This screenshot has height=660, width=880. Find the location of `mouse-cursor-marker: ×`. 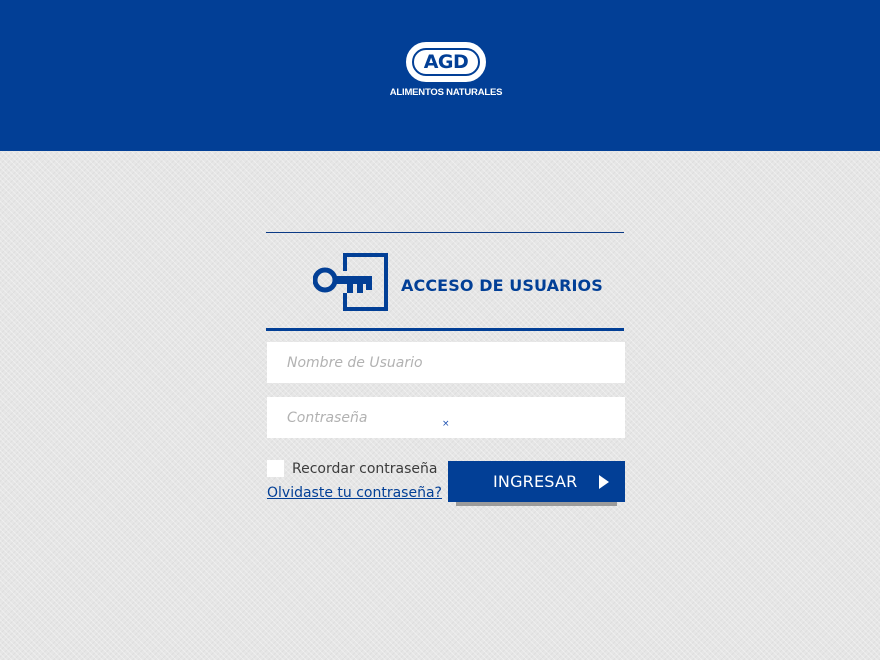

mouse-cursor-marker: × is located at coordinates (446, 424).